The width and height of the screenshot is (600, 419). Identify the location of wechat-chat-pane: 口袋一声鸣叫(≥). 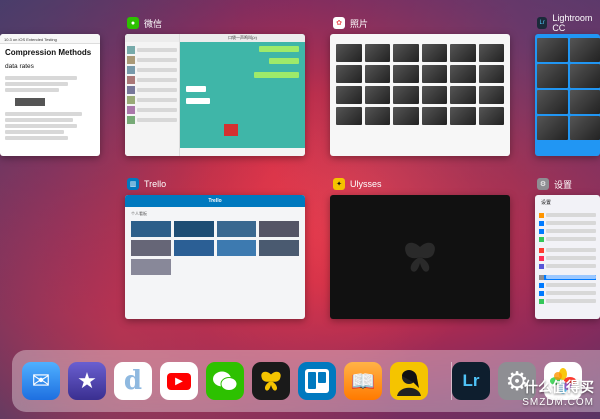
(242, 95).